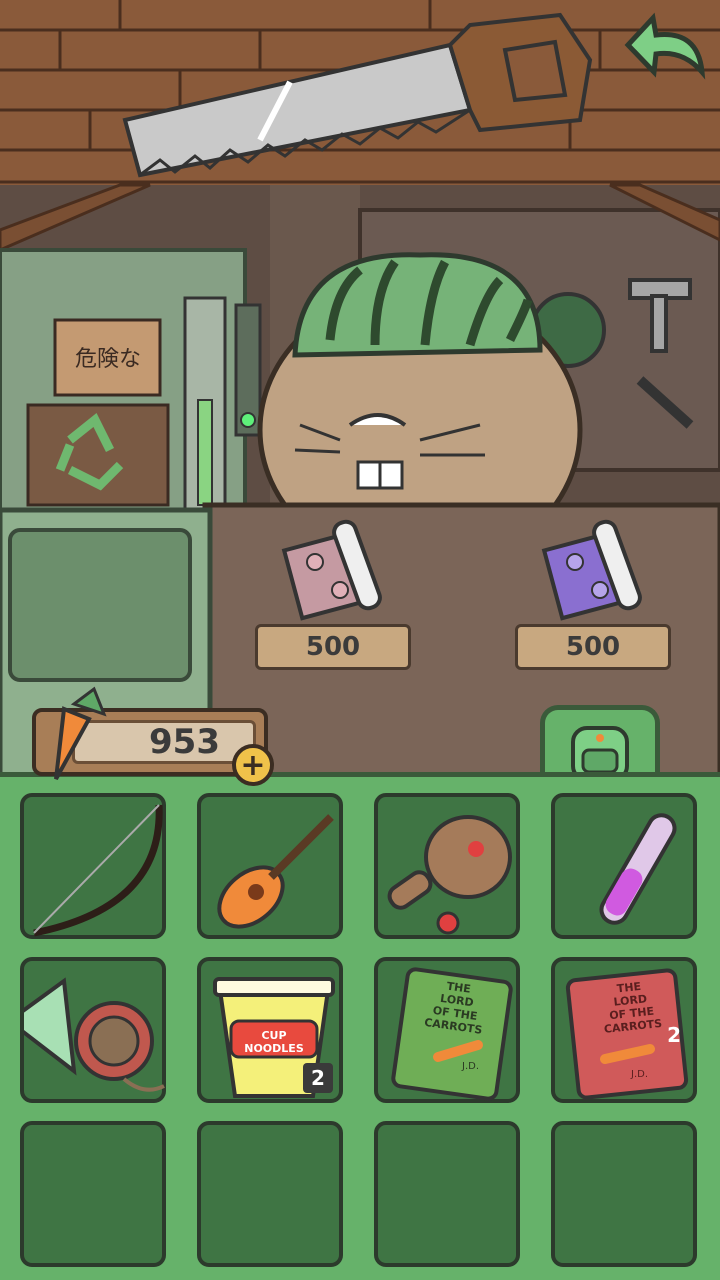 Image resolution: width=720 pixels, height=1280 pixels. I want to click on price-tag-pink-cloth: 500, so click(333, 647).